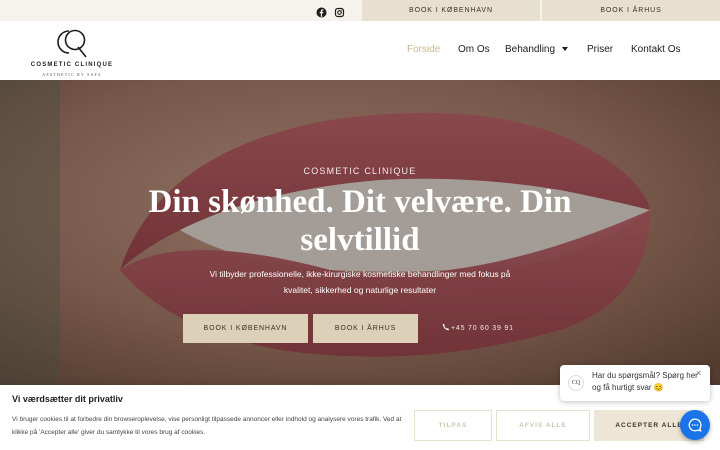  What do you see at coordinates (698, 373) in the screenshot?
I see `close-icon: ×` at bounding box center [698, 373].